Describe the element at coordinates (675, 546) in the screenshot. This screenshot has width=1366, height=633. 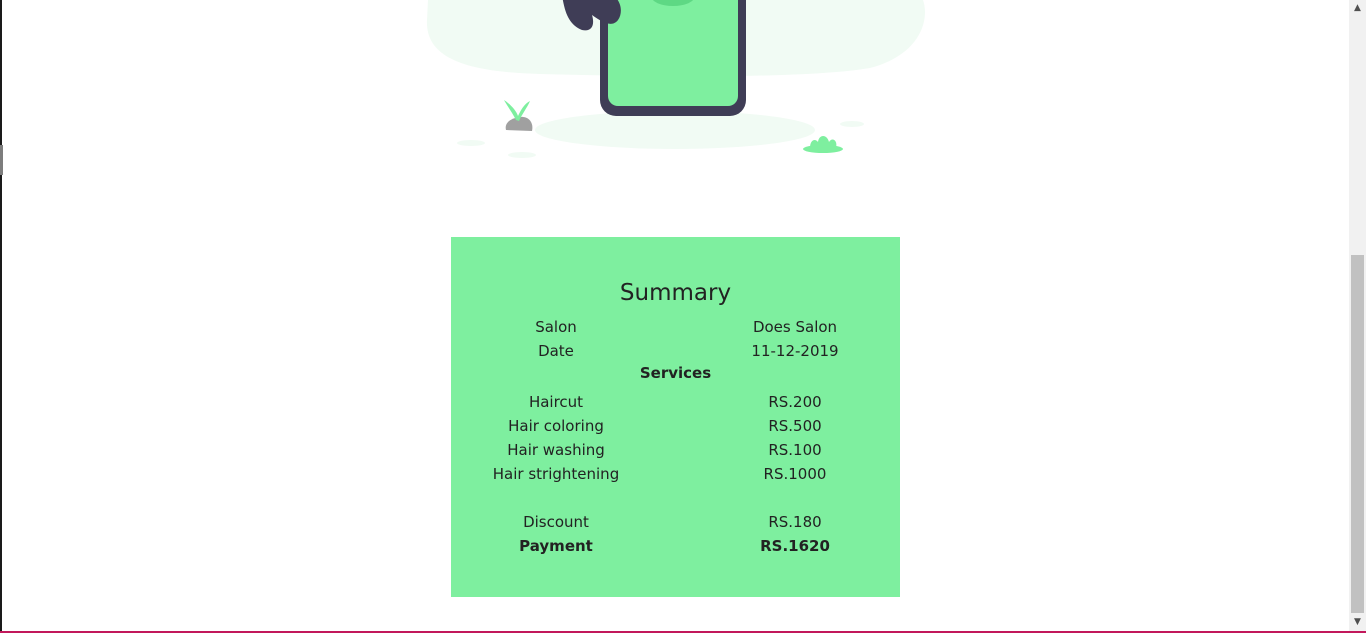
I see `payment-row: Payment RS.1620` at that location.